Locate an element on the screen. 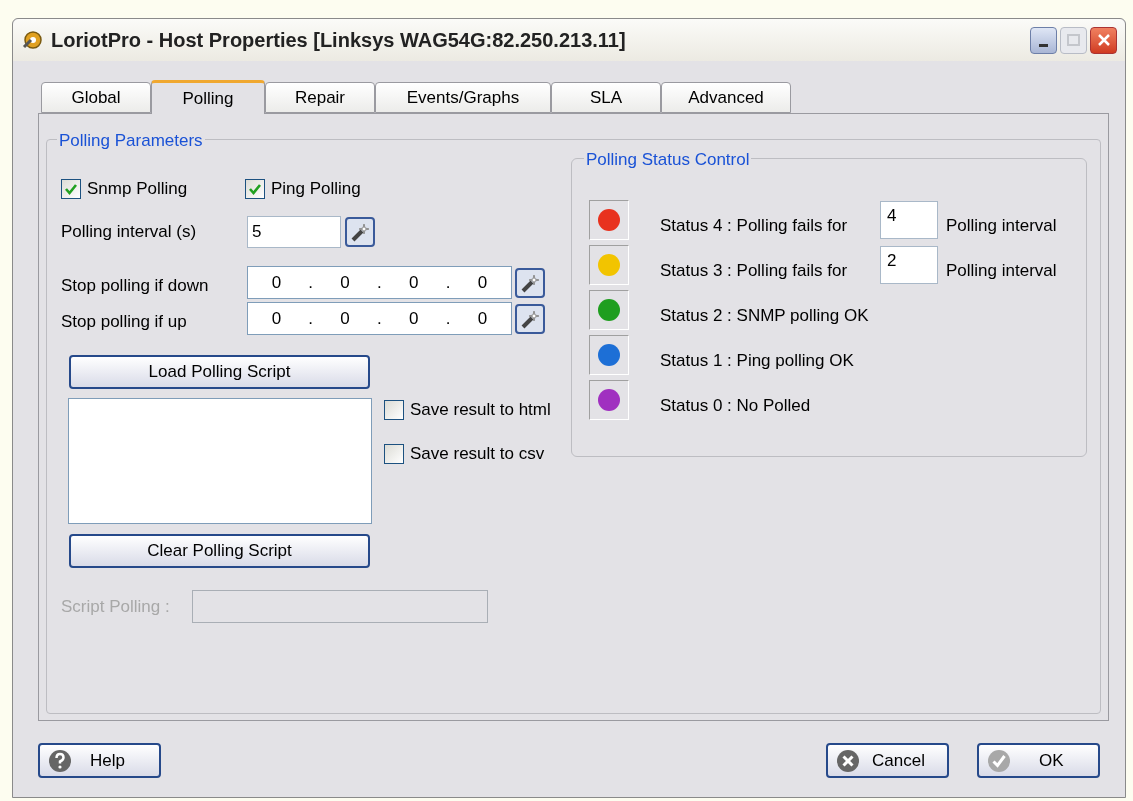 Image resolution: width=1133 pixels, height=801 pixels. checkbox: Save result to csv is located at coordinates (467, 454).